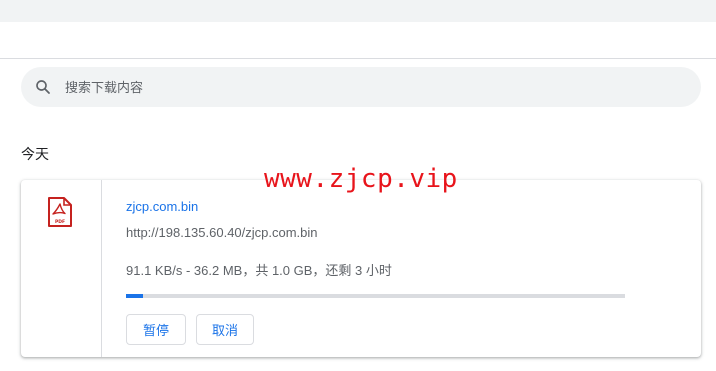 This screenshot has width=716, height=371. What do you see at coordinates (60, 222) in the screenshot?
I see `svg-text: PDF` at bounding box center [60, 222].